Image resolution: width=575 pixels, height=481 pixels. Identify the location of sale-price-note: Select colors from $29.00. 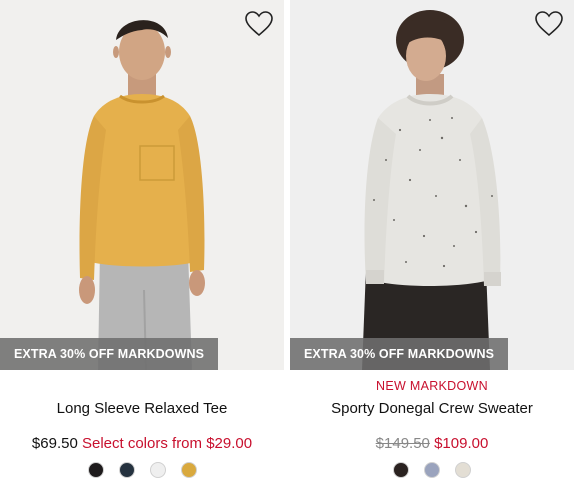
(167, 443).